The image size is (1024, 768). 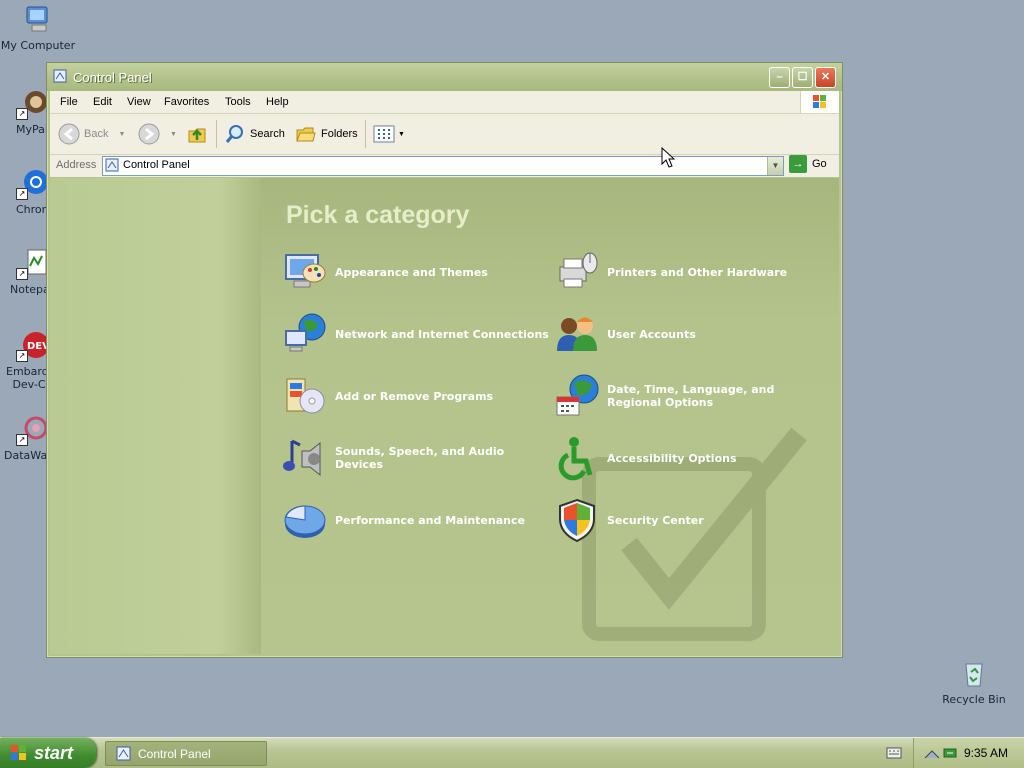 What do you see at coordinates (18, 752) in the screenshot?
I see `windows-flag-icon` at bounding box center [18, 752].